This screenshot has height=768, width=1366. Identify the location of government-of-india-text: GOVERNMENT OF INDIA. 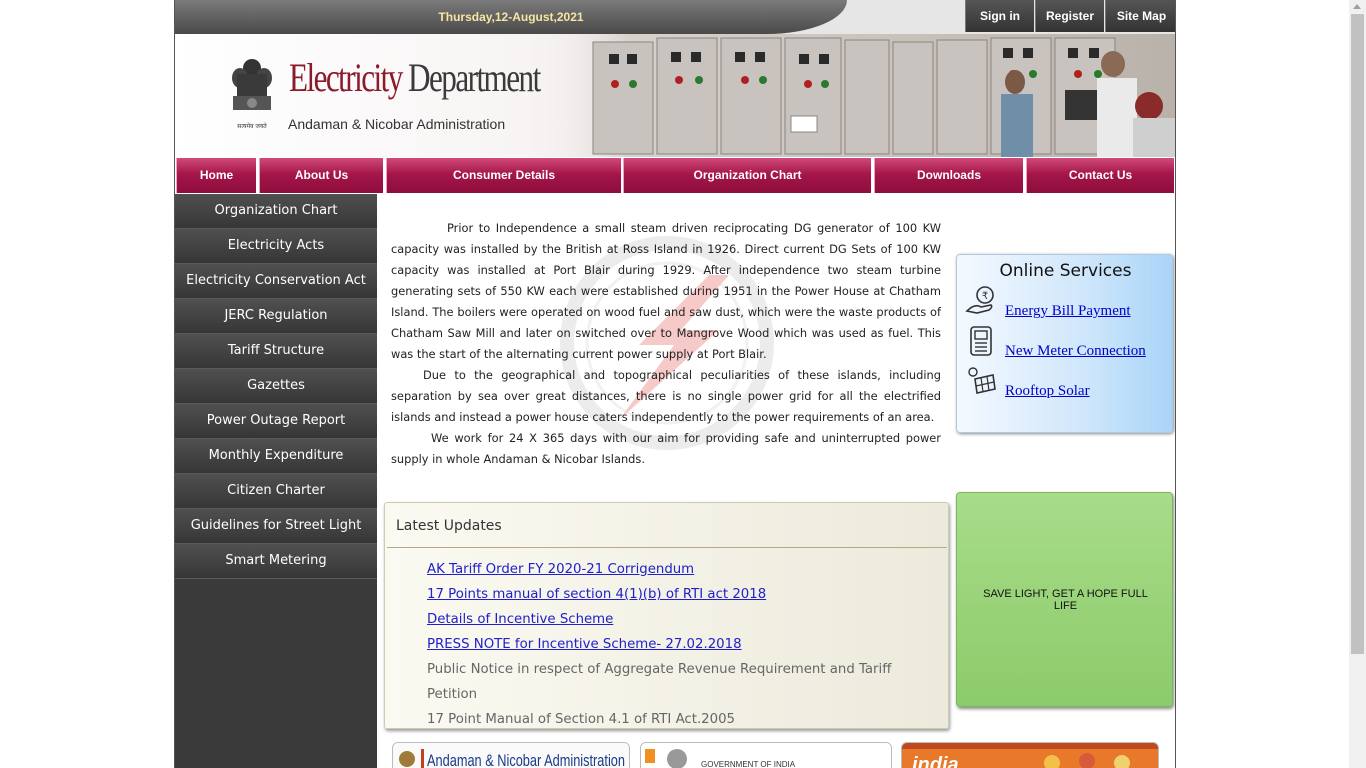
(748, 764).